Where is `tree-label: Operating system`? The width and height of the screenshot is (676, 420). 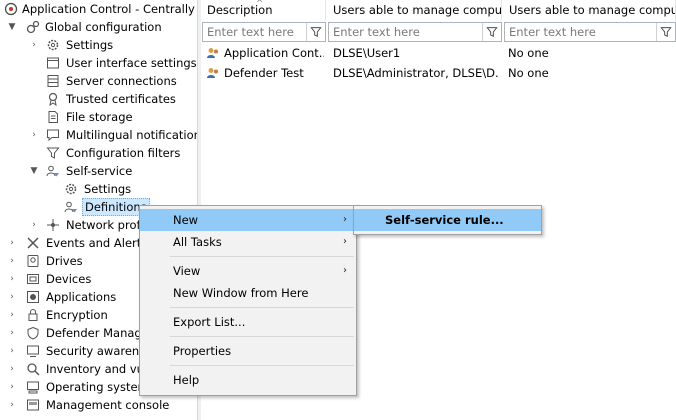 tree-label: Operating system is located at coordinates (97, 387).